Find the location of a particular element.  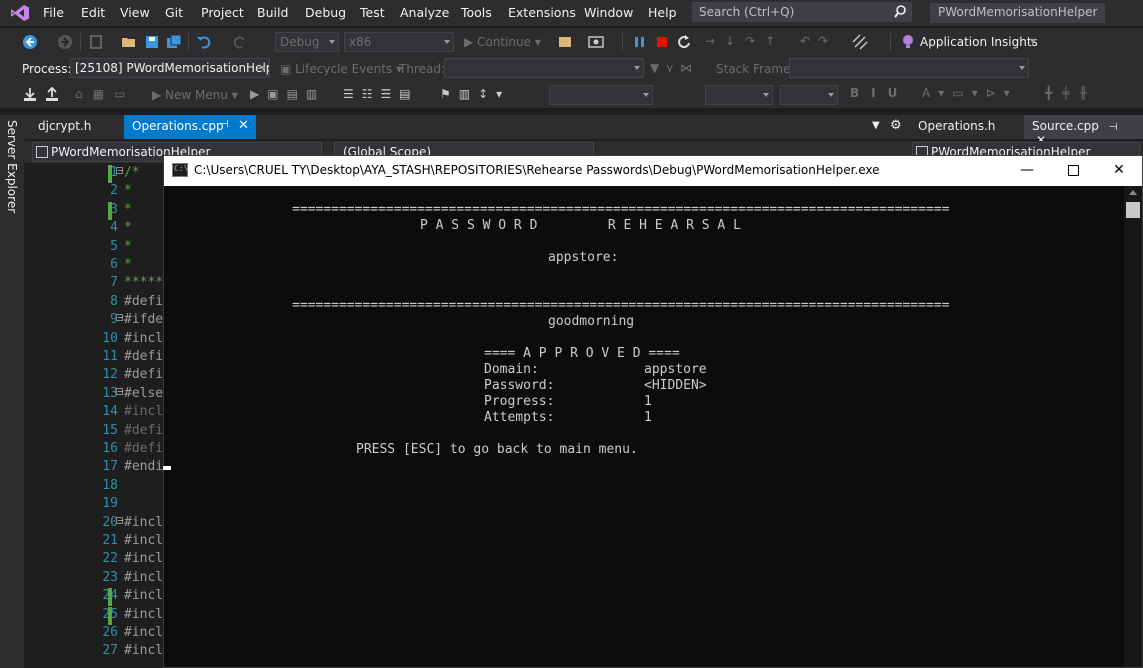

tab-list-dropdown-icon: ▼ is located at coordinates (876, 125).